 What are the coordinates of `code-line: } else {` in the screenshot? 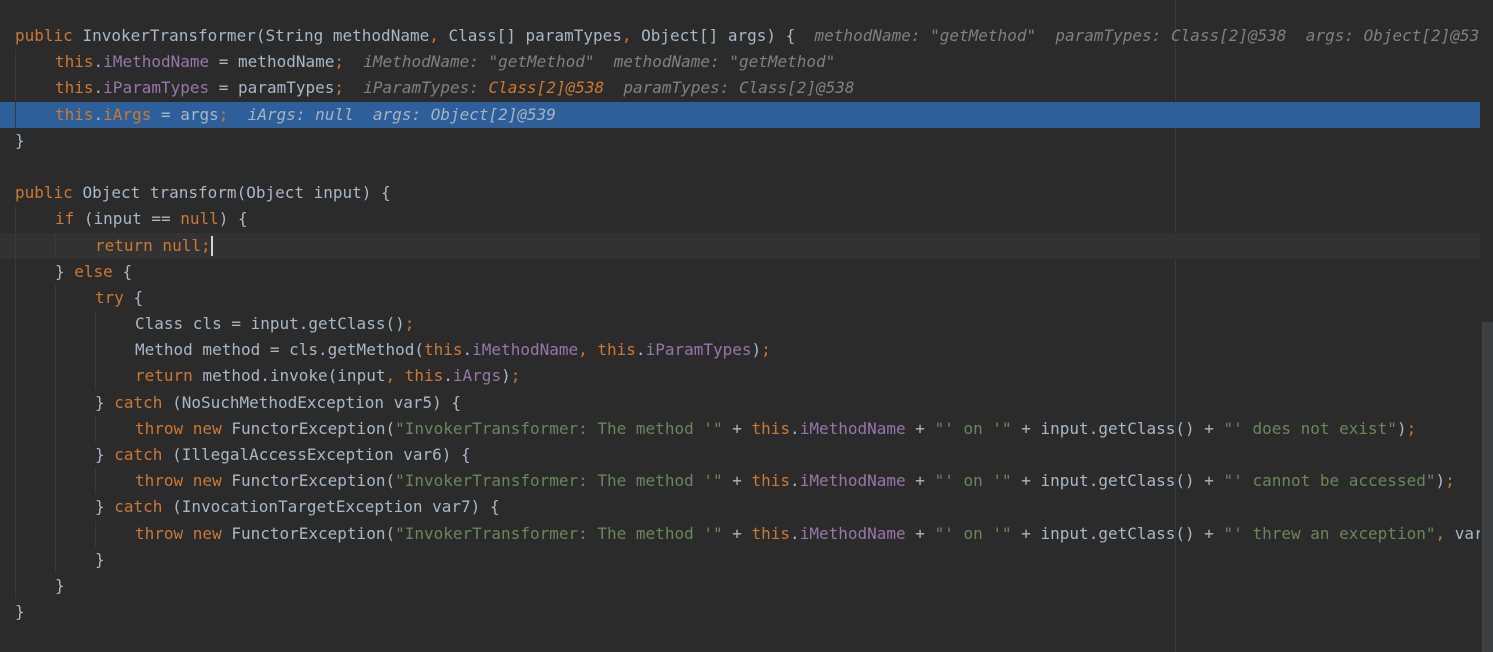 It's located at (740, 271).